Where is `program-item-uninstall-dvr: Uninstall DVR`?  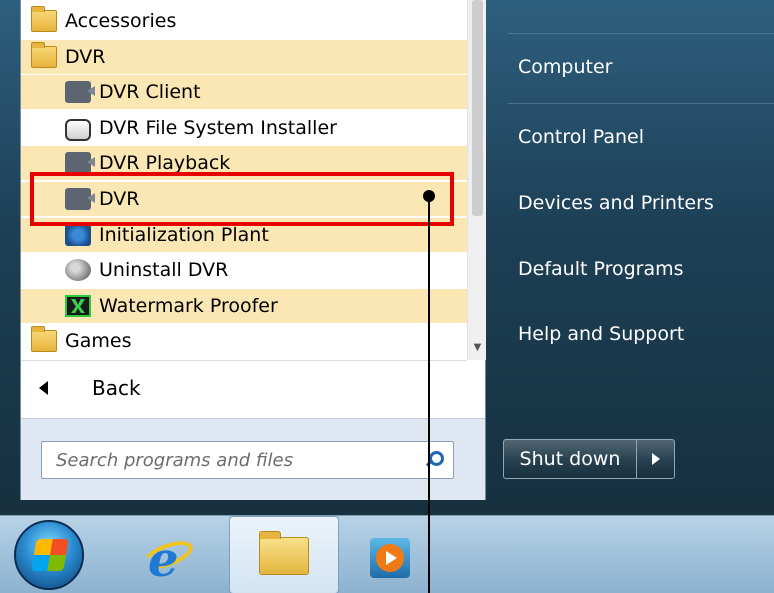 program-item-uninstall-dvr: Uninstall DVR is located at coordinates (244, 270).